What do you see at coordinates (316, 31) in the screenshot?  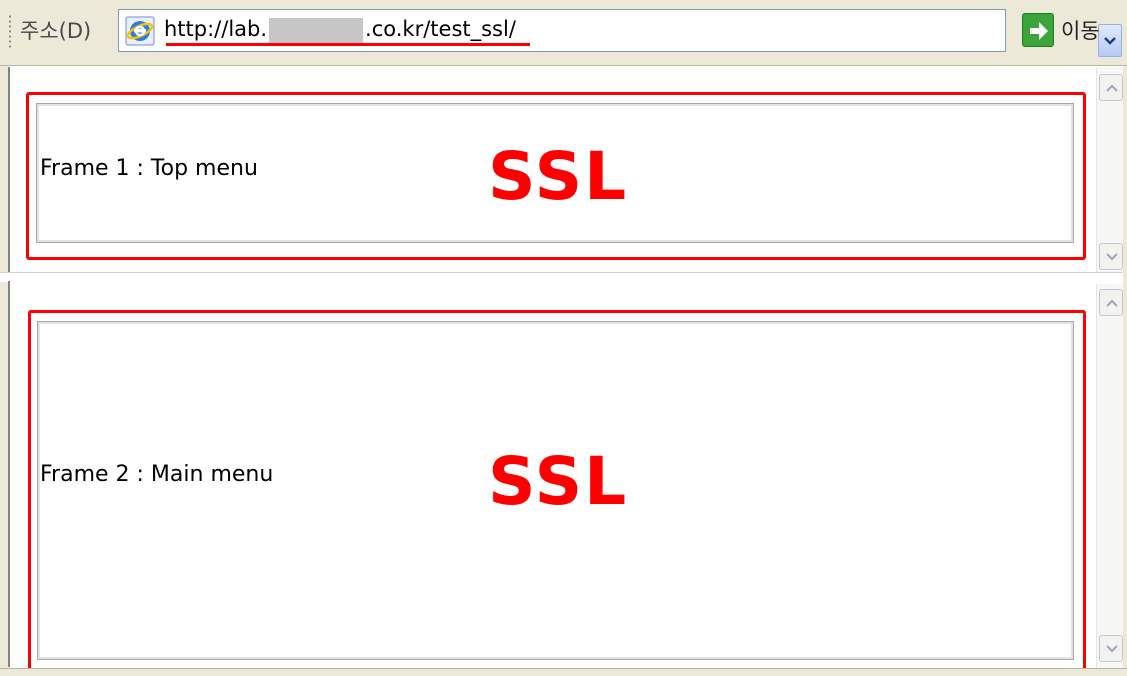 I see `url-redacted-block` at bounding box center [316, 31].